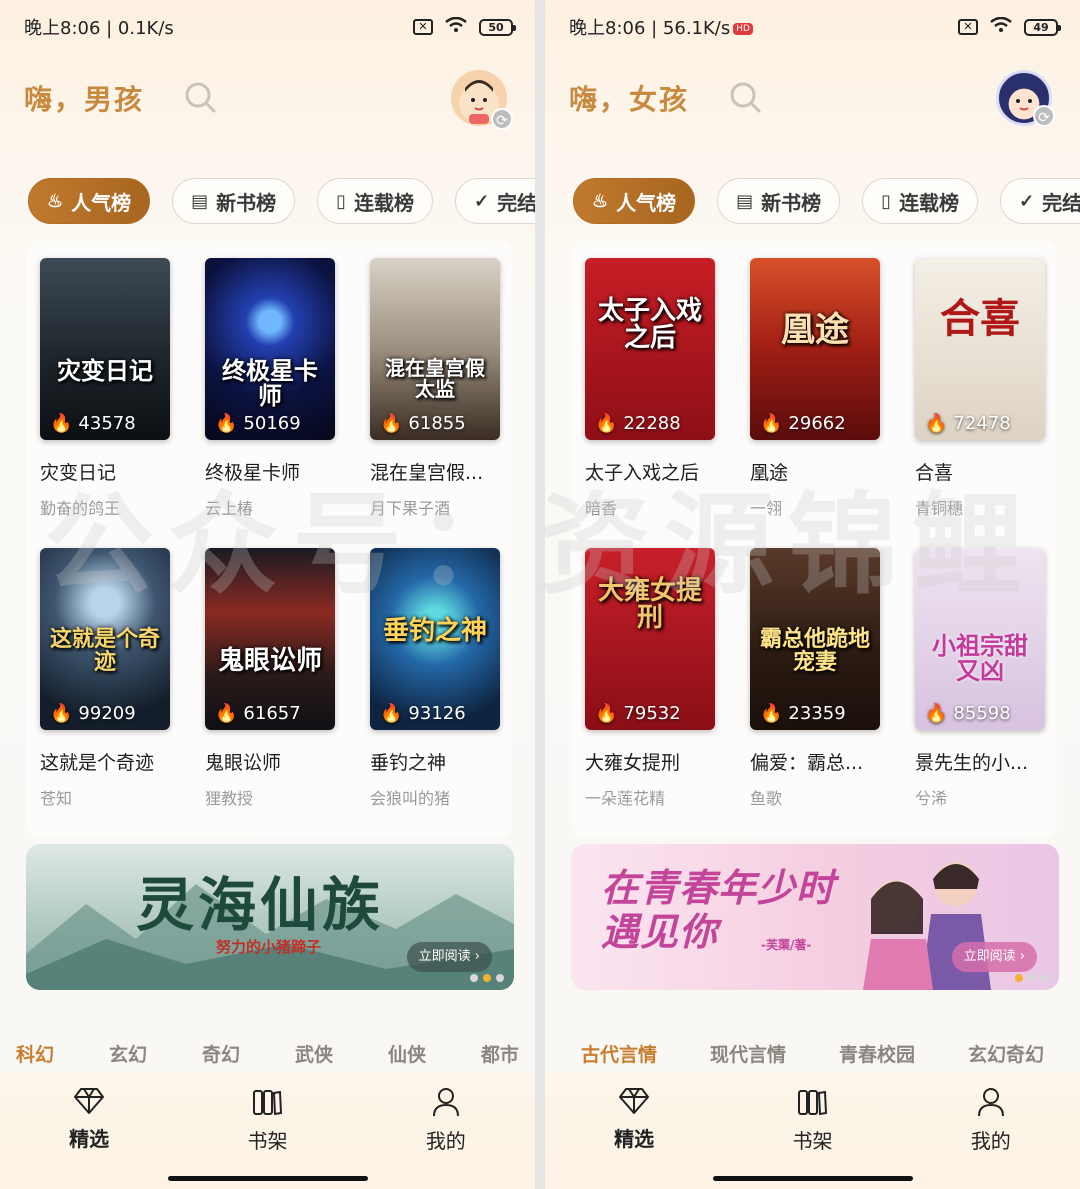  What do you see at coordinates (980, 639) in the screenshot?
I see `book-cover: 小祖宗甜又凶 🔥 85598` at bounding box center [980, 639].